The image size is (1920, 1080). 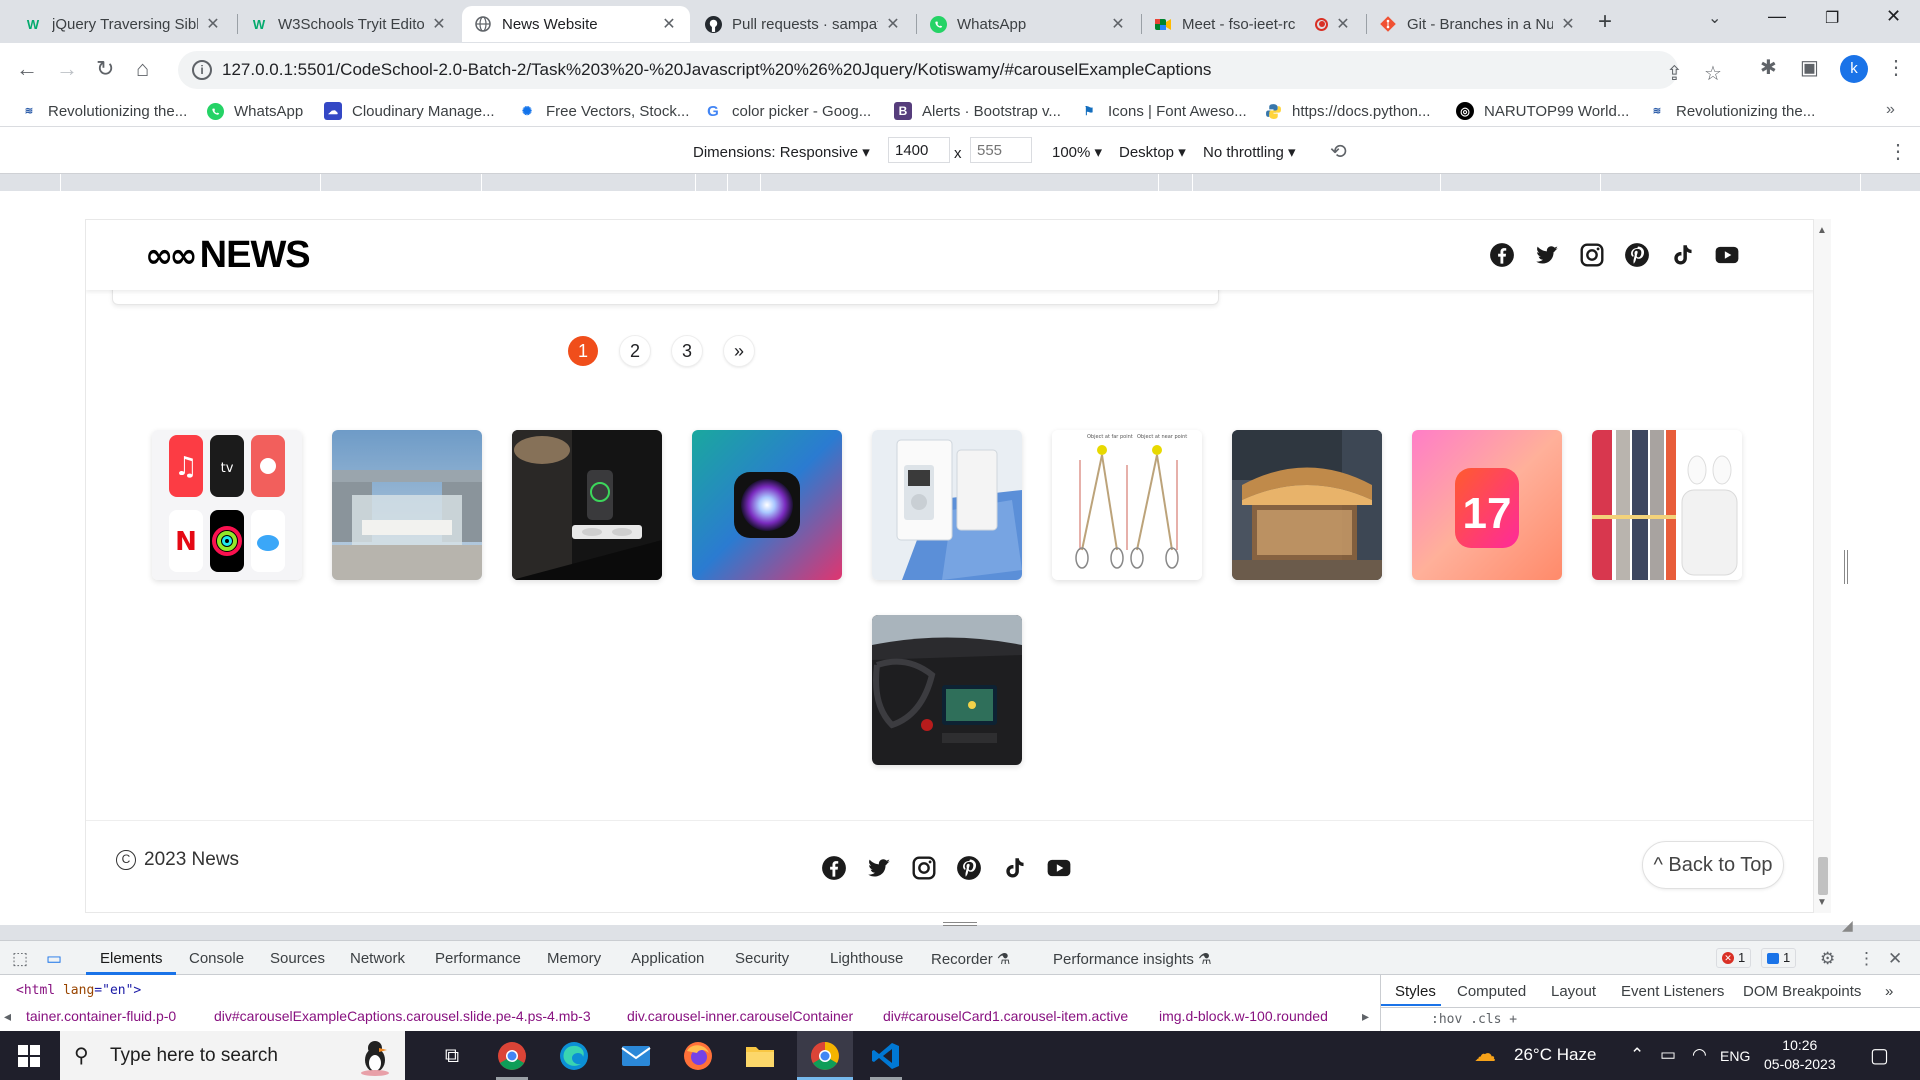 I want to click on chrome-taskbar-icon, so click(x=512, y=1056).